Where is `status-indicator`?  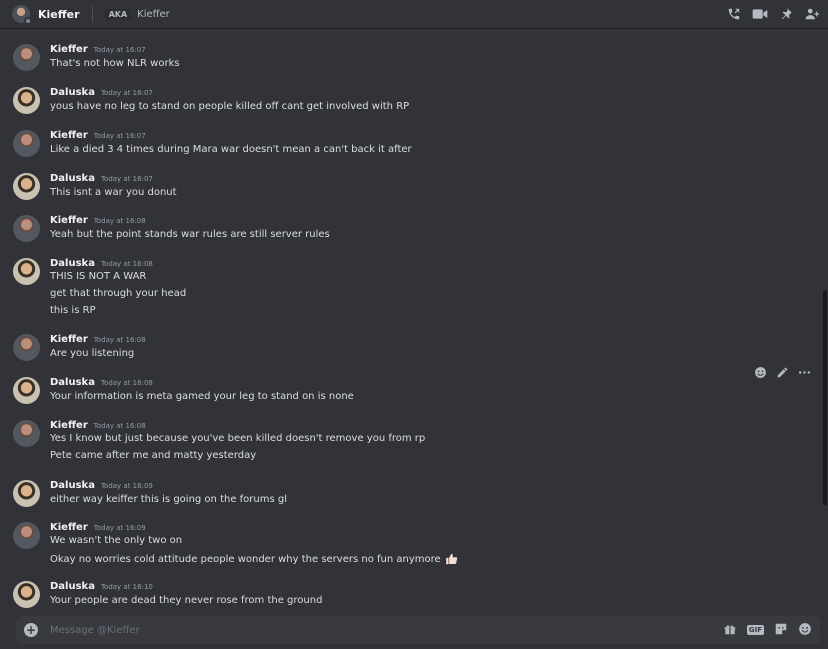 status-indicator is located at coordinates (28, 21).